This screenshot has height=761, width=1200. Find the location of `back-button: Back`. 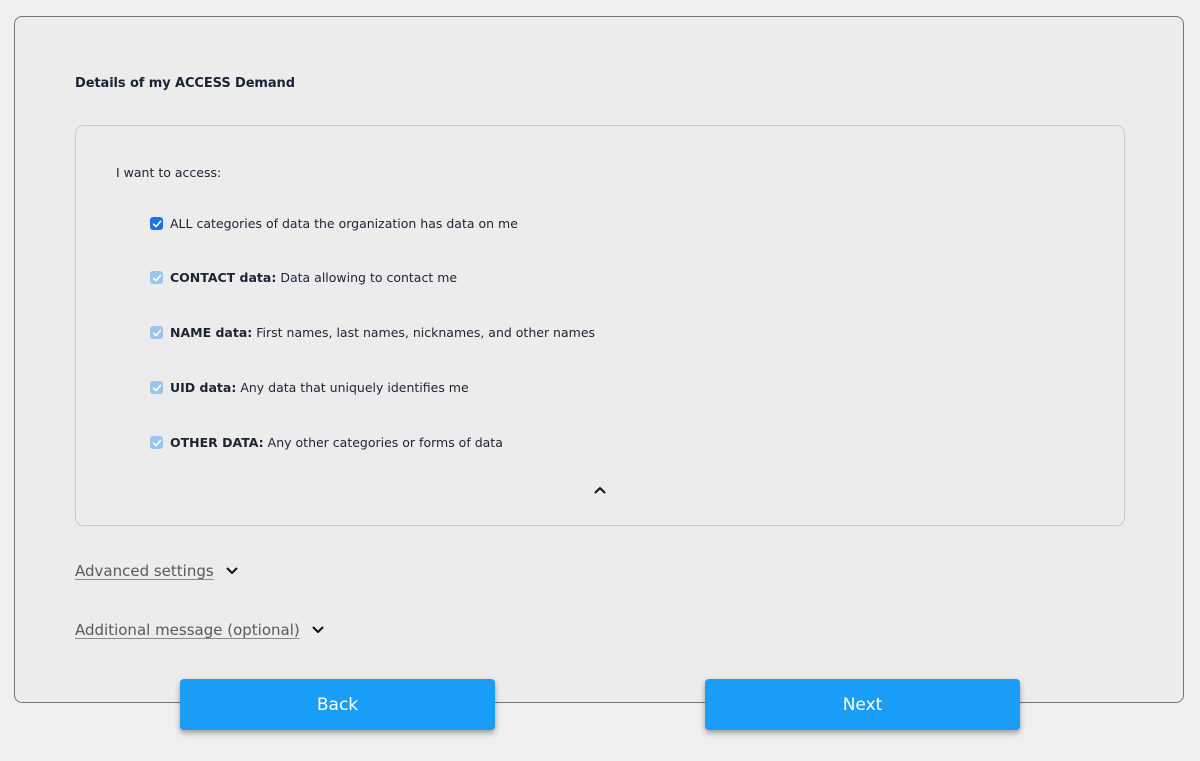

back-button: Back is located at coordinates (337, 704).